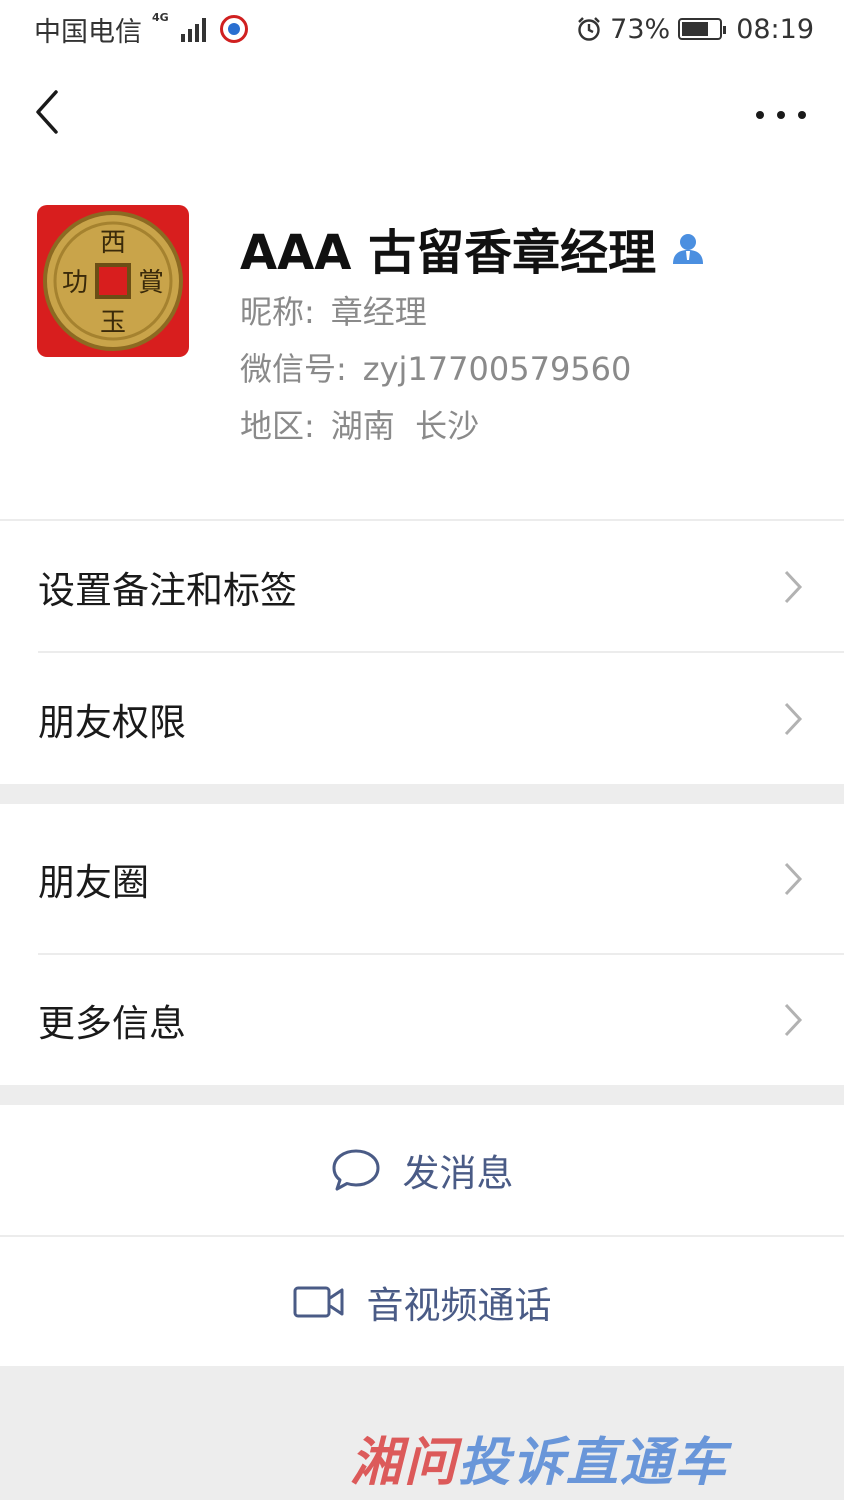  What do you see at coordinates (593, 1463) in the screenshot?
I see `watermark-blue-text: 投诉直通车` at bounding box center [593, 1463].